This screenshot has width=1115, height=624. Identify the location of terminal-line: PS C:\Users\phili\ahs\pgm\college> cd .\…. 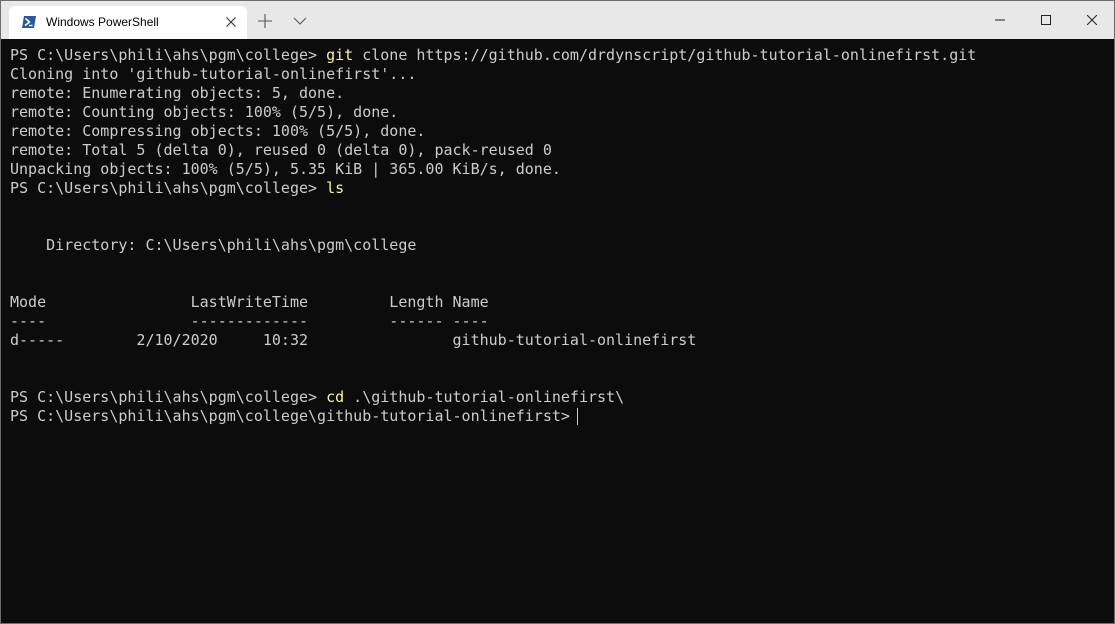
(317, 397).